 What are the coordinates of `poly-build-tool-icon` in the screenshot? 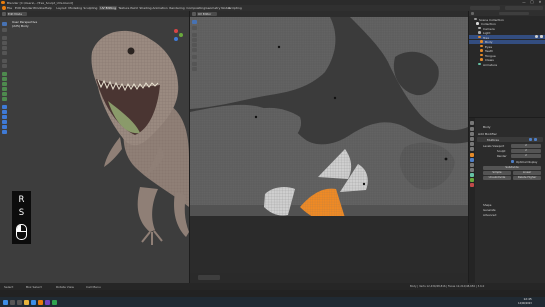 It's located at (4, 99).